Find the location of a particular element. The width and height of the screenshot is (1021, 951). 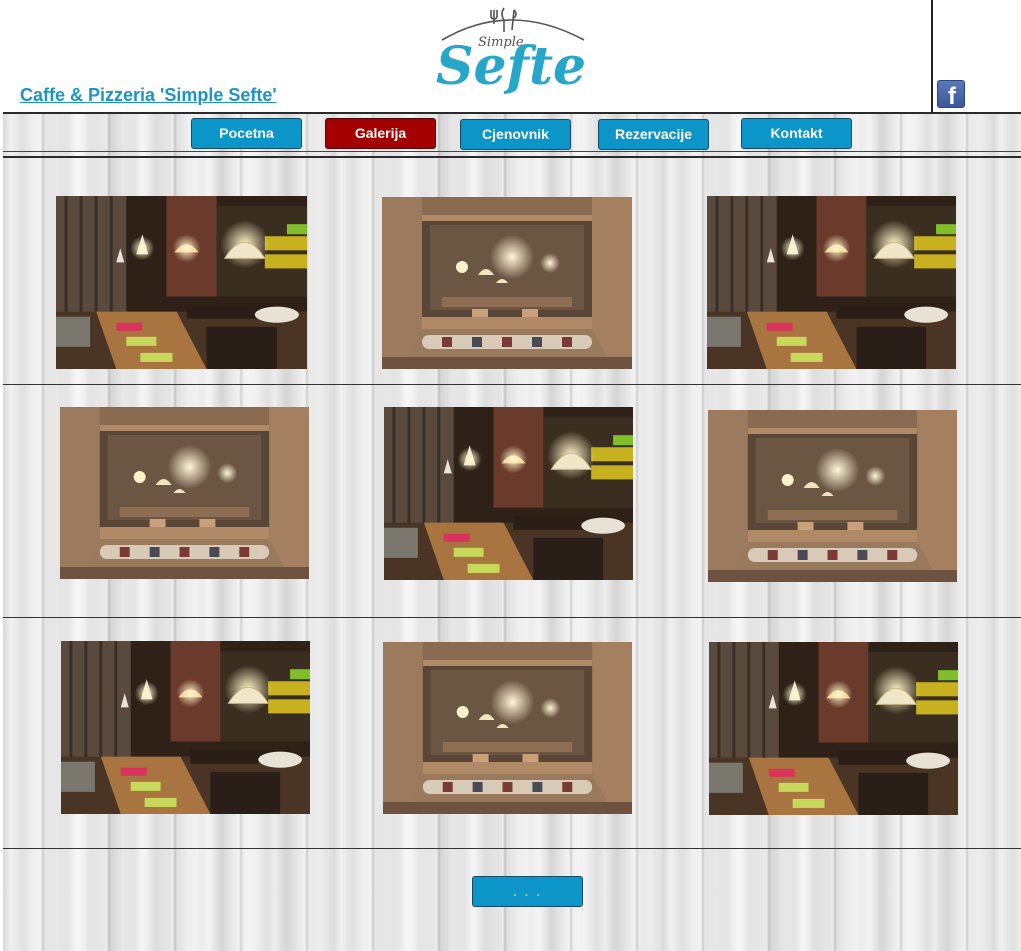

nav-cjenovnik: Cjenovnik is located at coordinates (515, 134).